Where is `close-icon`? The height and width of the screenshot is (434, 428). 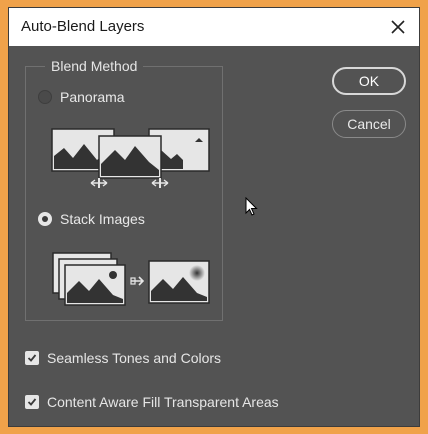 close-icon is located at coordinates (398, 27).